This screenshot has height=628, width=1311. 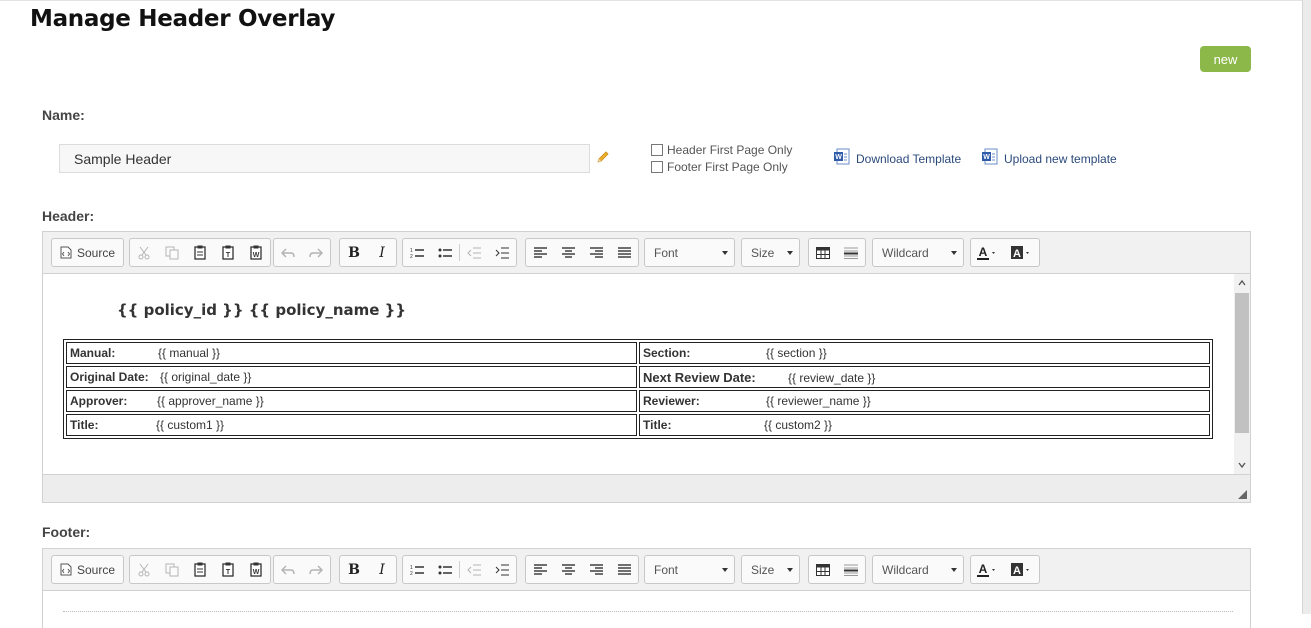 I want to click on name-input, so click(x=324, y=158).